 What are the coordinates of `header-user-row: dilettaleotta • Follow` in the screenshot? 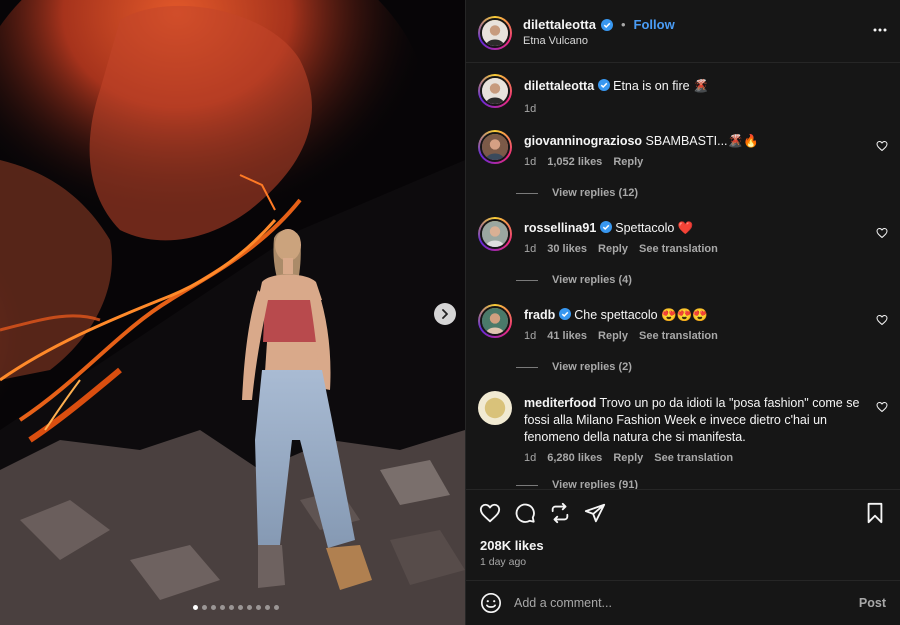 It's located at (599, 24).